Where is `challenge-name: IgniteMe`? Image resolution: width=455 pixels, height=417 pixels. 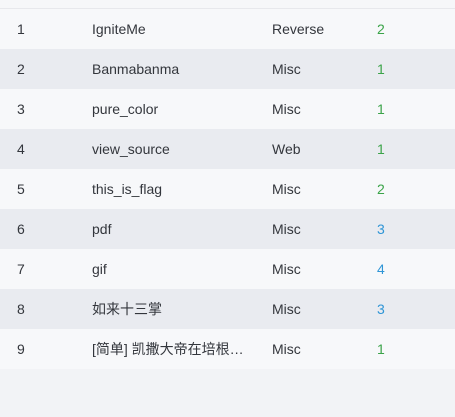 challenge-name: IgniteMe is located at coordinates (170, 29).